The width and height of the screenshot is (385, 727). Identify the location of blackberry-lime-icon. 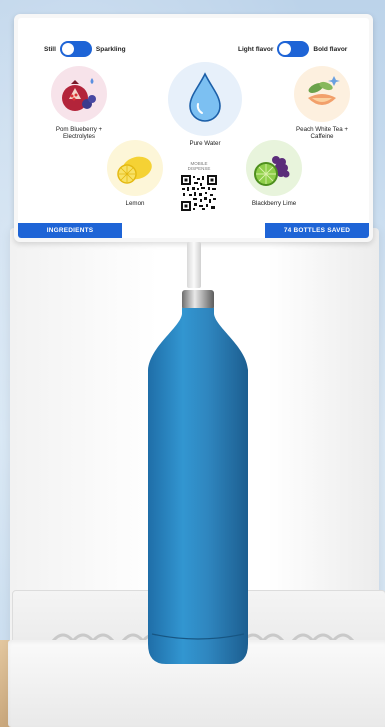
(274, 168).